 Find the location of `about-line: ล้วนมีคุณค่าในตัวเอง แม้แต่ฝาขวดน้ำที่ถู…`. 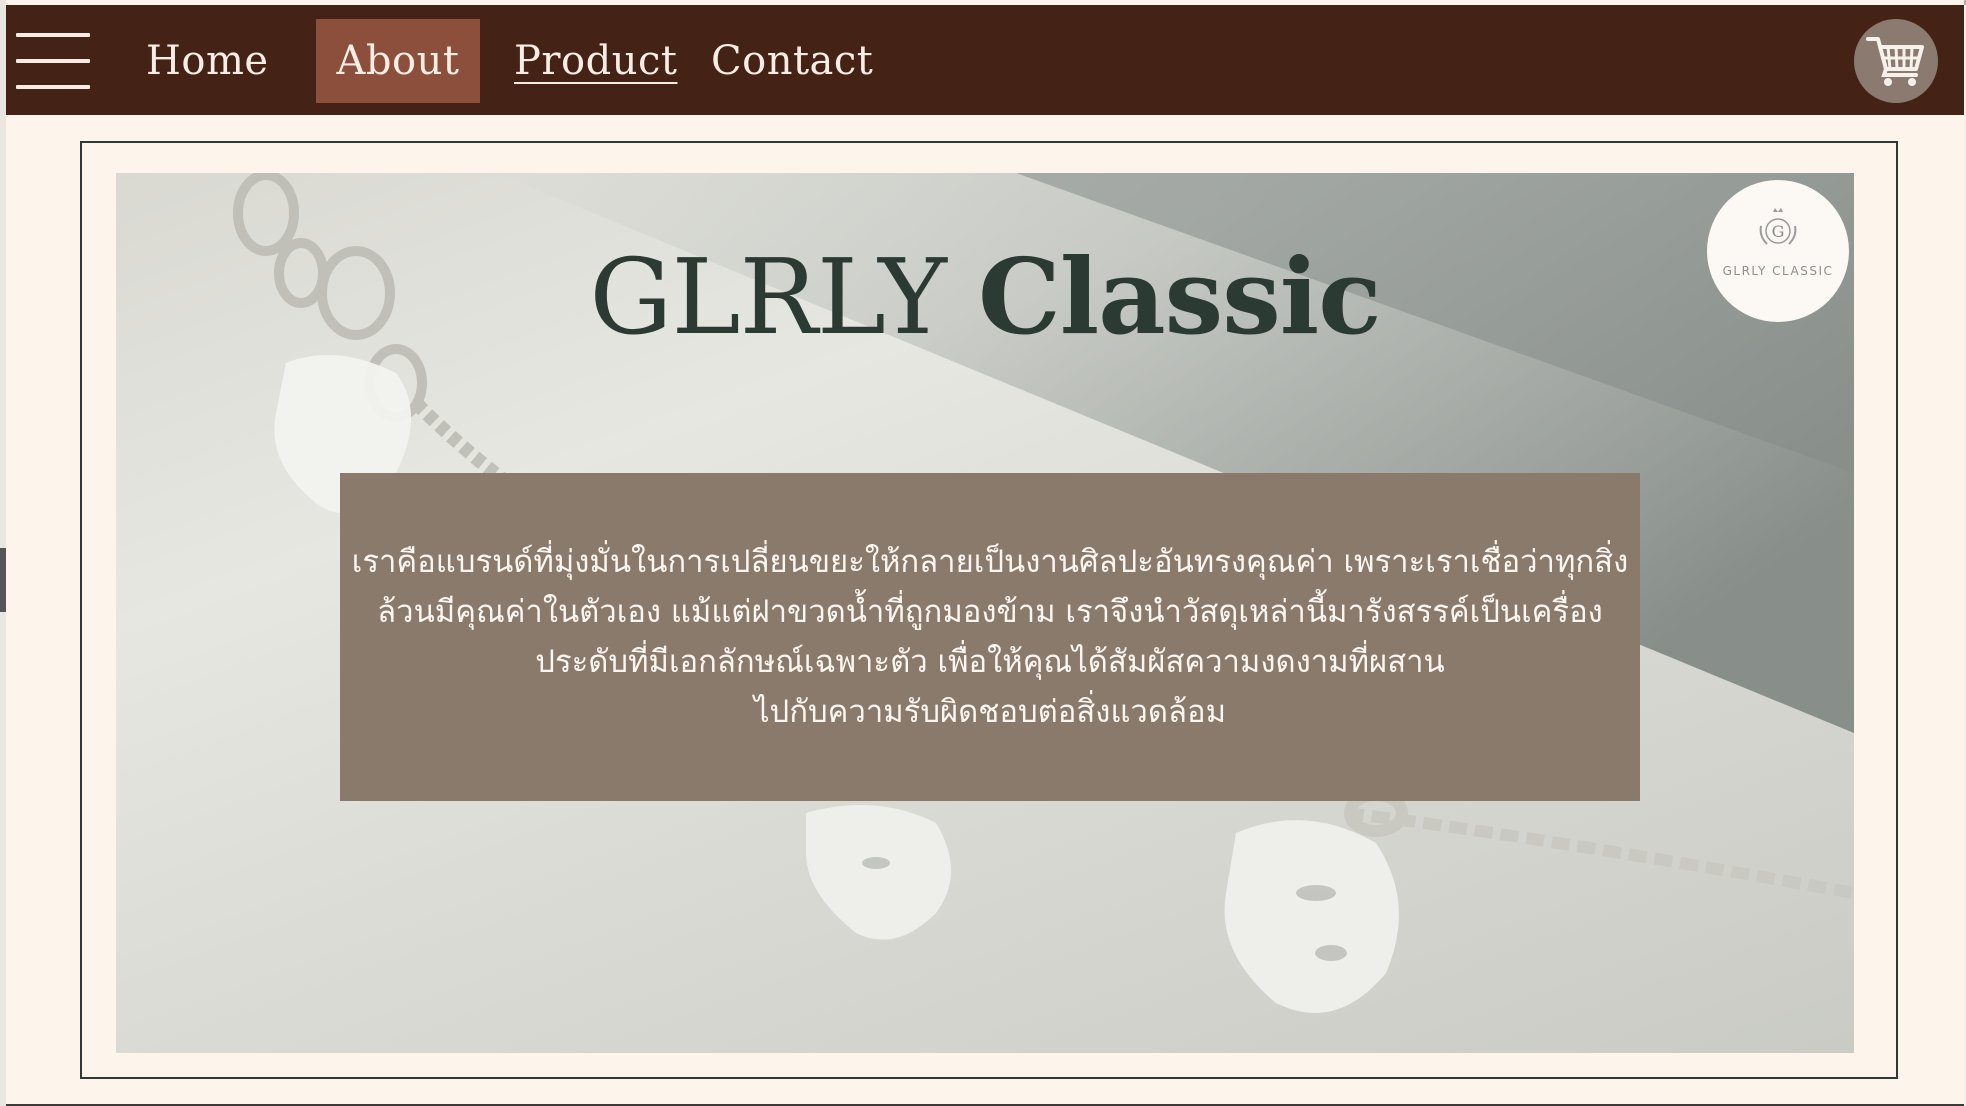

about-line: ล้วนมีคุณค่าในตัวเอง แม้แต่ฝาขวดน้ำที่ถู… is located at coordinates (990, 612).